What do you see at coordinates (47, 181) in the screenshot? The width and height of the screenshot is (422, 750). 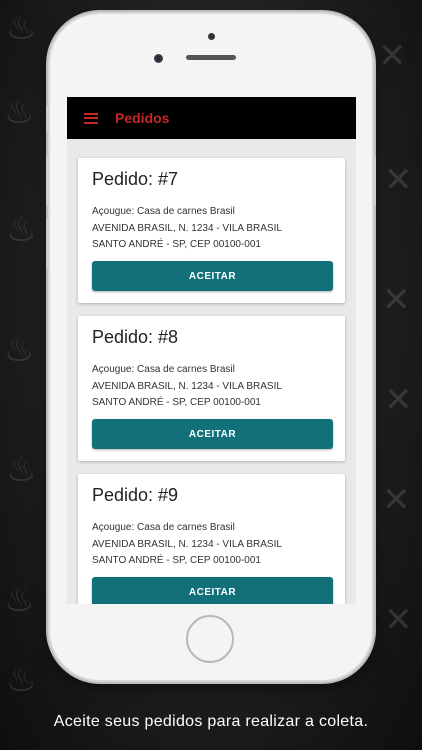 I see `volume-up-button` at bounding box center [47, 181].